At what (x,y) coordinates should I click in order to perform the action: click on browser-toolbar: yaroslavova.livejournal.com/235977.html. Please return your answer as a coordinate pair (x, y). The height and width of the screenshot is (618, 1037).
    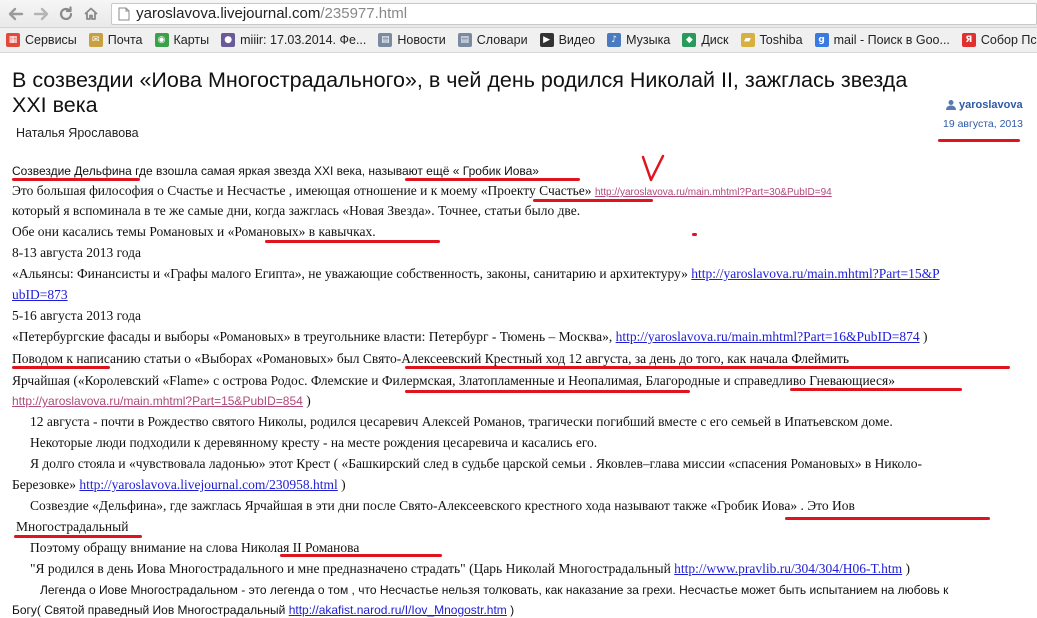
    Looking at the image, I should click on (518, 14).